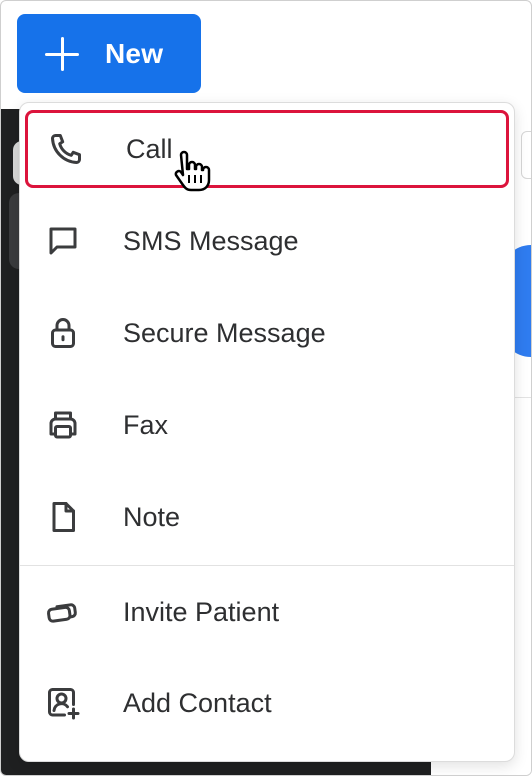  I want to click on menu-item-label: Note, so click(152, 516).